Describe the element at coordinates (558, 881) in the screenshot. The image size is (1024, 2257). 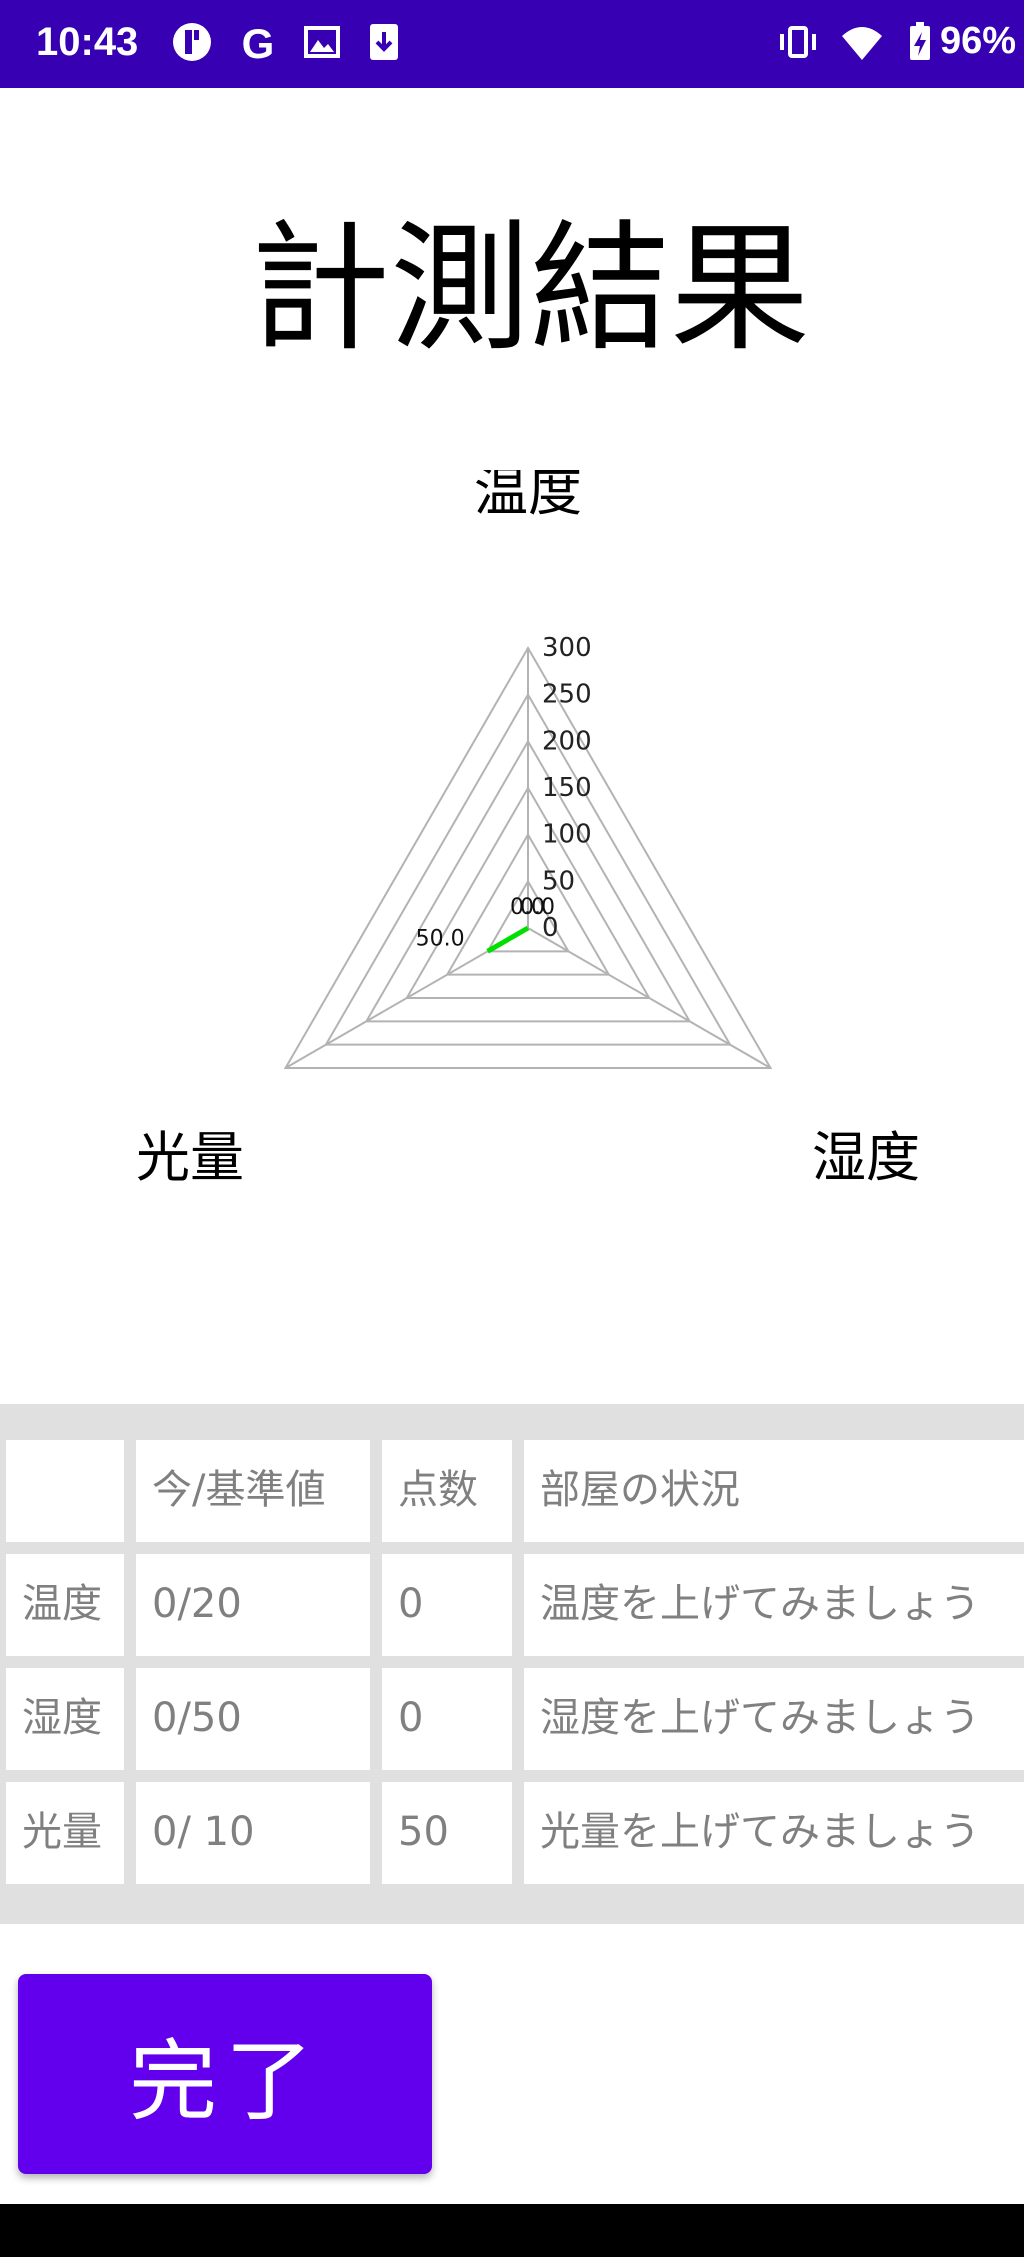
I see `tick-label: 50` at that location.